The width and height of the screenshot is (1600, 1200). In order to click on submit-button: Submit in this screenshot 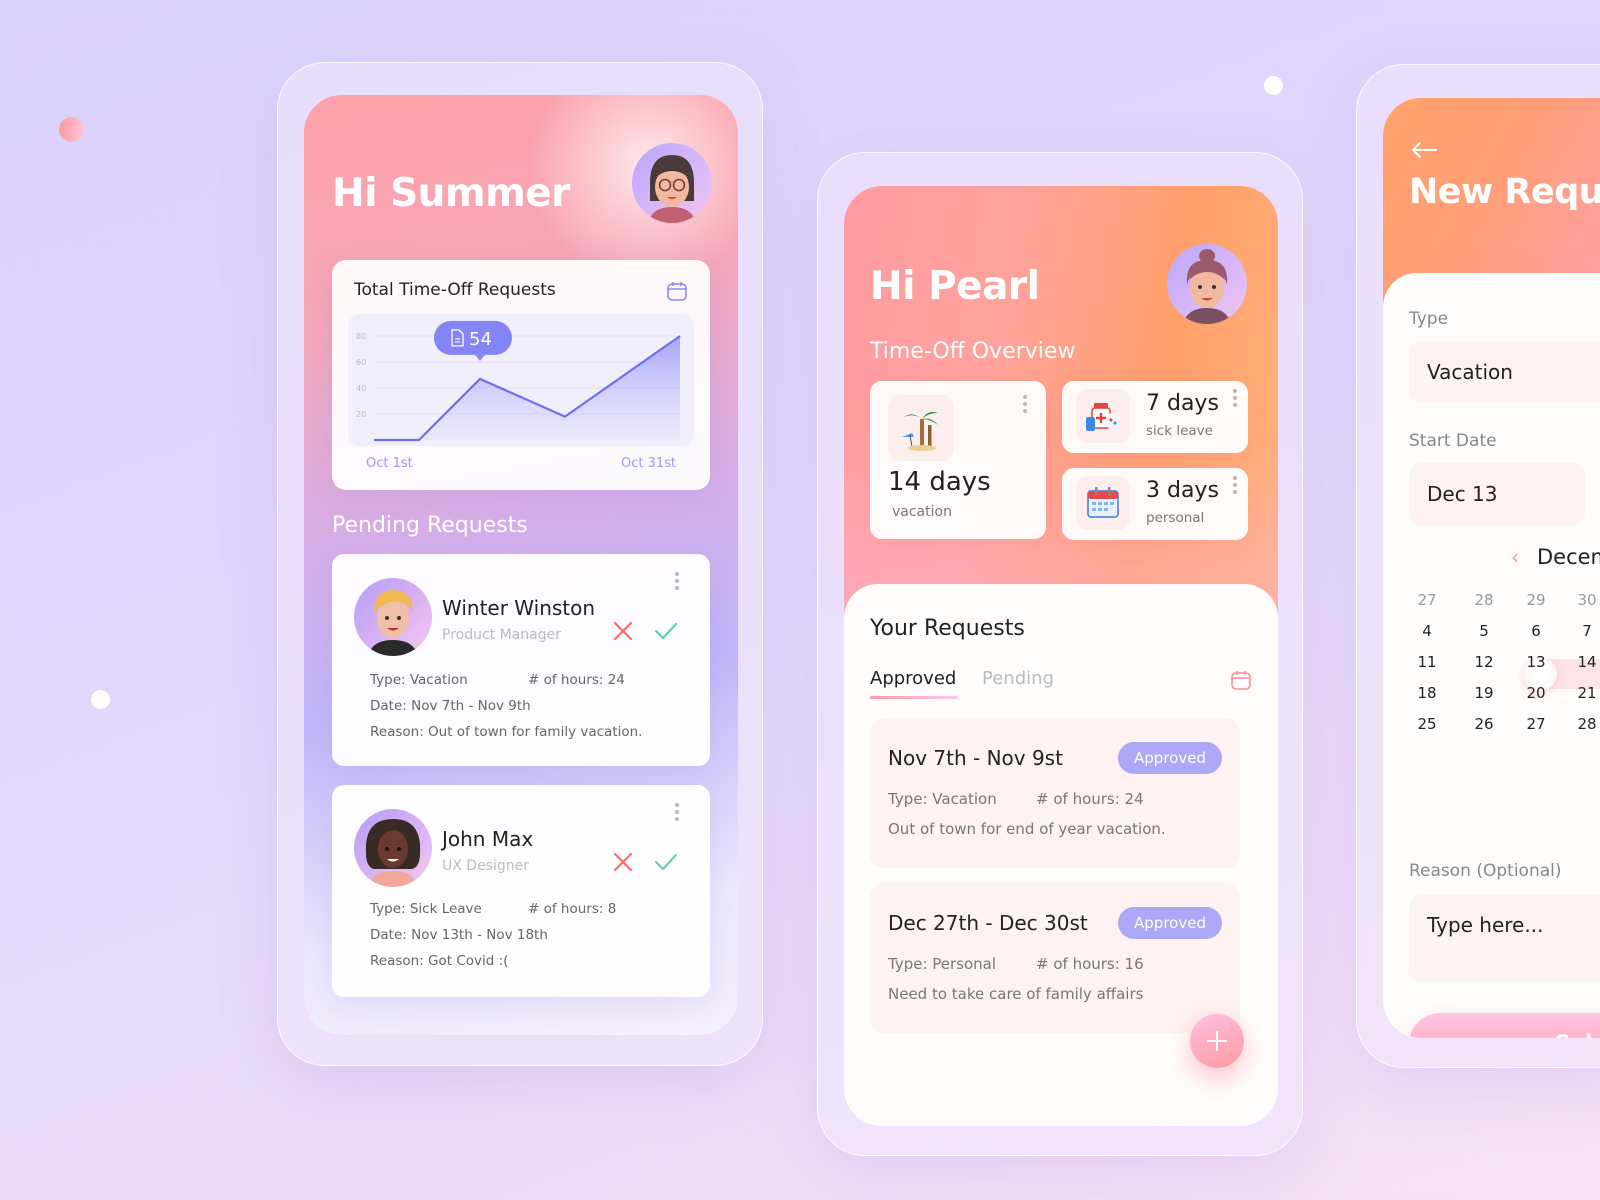, I will do `click(1504, 1025)`.